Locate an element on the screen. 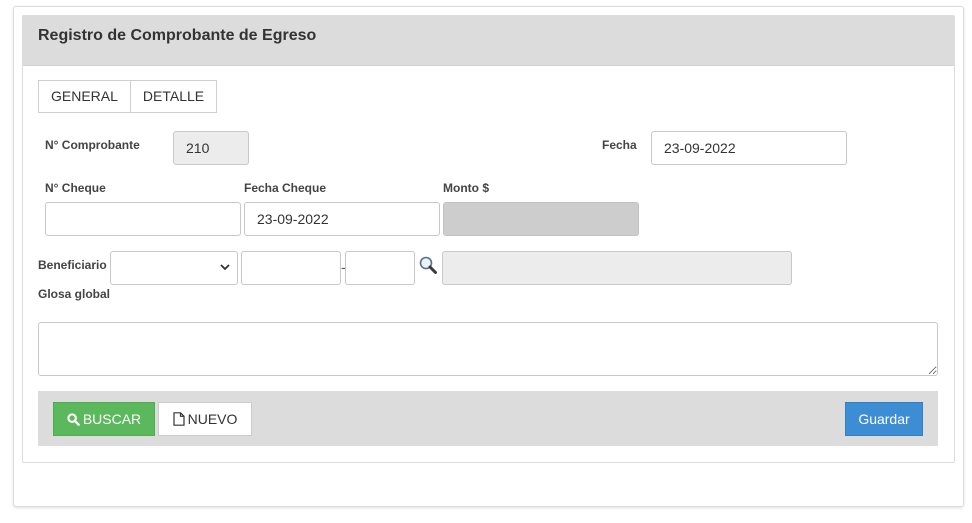  glosa-label: Glosa global is located at coordinates (74, 294).